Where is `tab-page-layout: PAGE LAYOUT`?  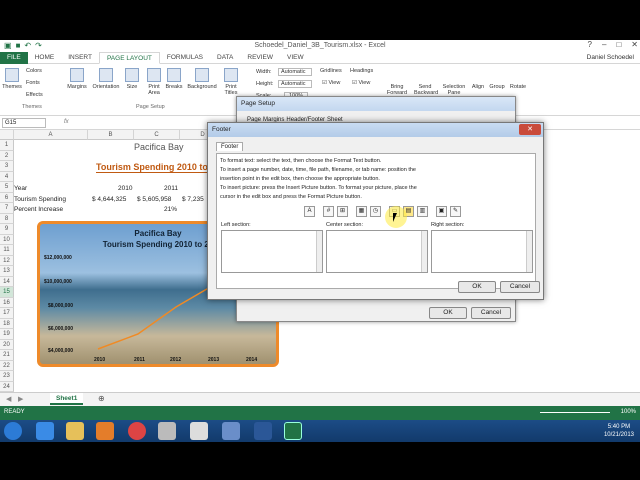
tab-page-layout: PAGE LAYOUT is located at coordinates (129, 57).